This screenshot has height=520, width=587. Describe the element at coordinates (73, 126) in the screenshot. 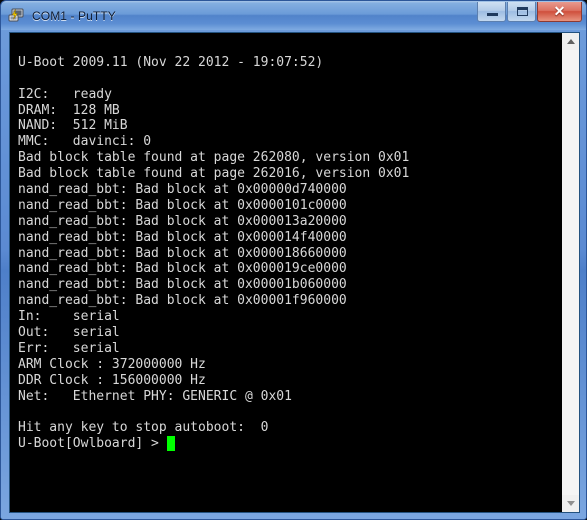

I see `terminal-line: NAND: 512 MiB` at that location.